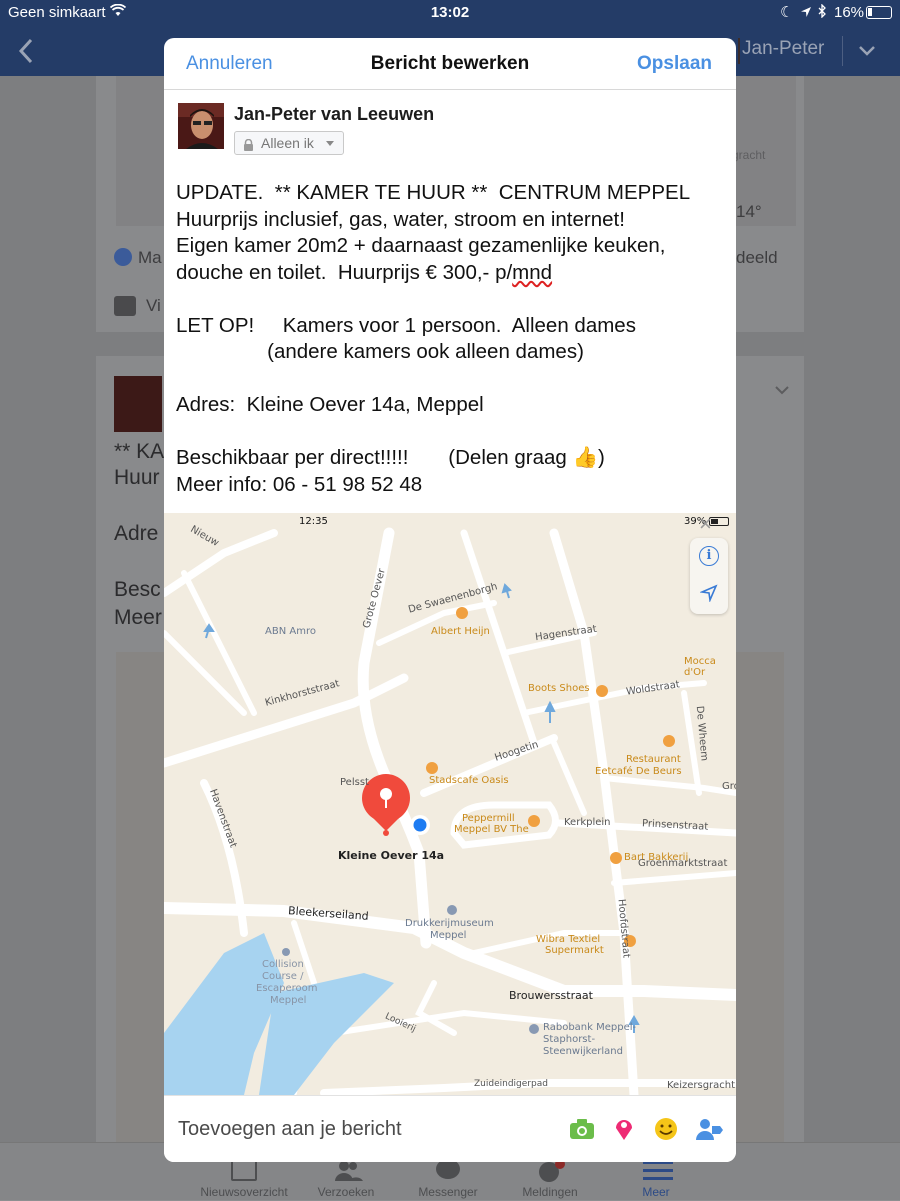 The image size is (900, 1201). I want to click on close-icon: ×, so click(705, 525).